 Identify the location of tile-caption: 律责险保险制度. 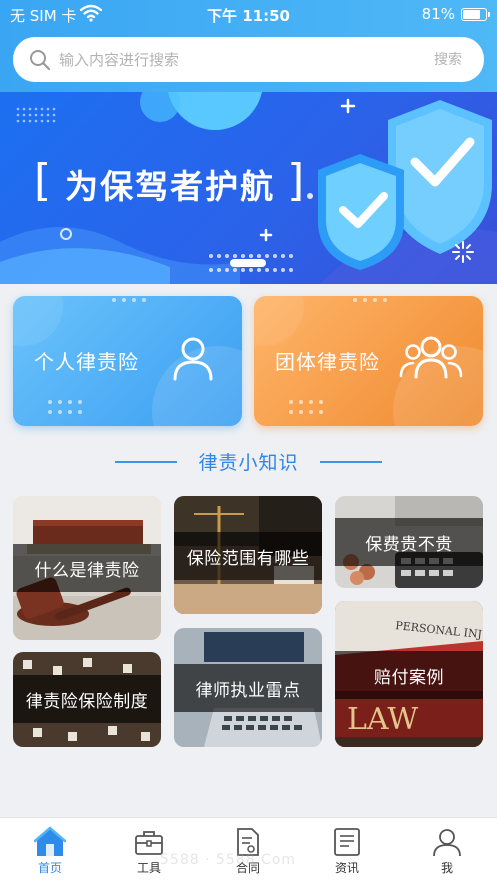
(87, 699).